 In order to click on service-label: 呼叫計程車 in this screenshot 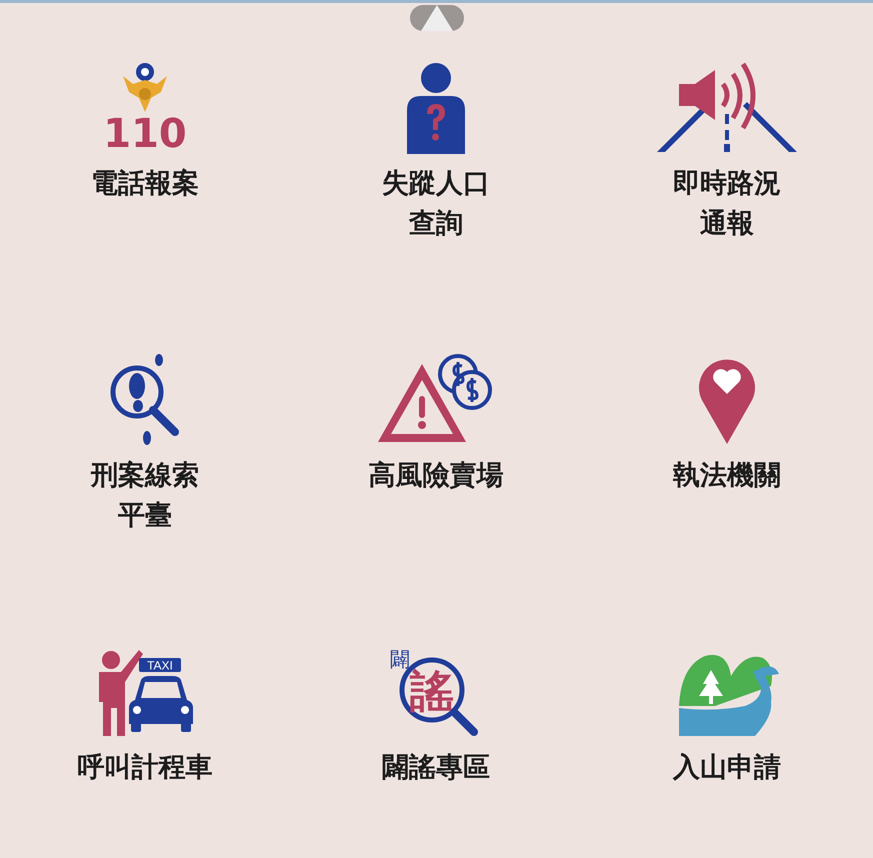, I will do `click(145, 768)`.